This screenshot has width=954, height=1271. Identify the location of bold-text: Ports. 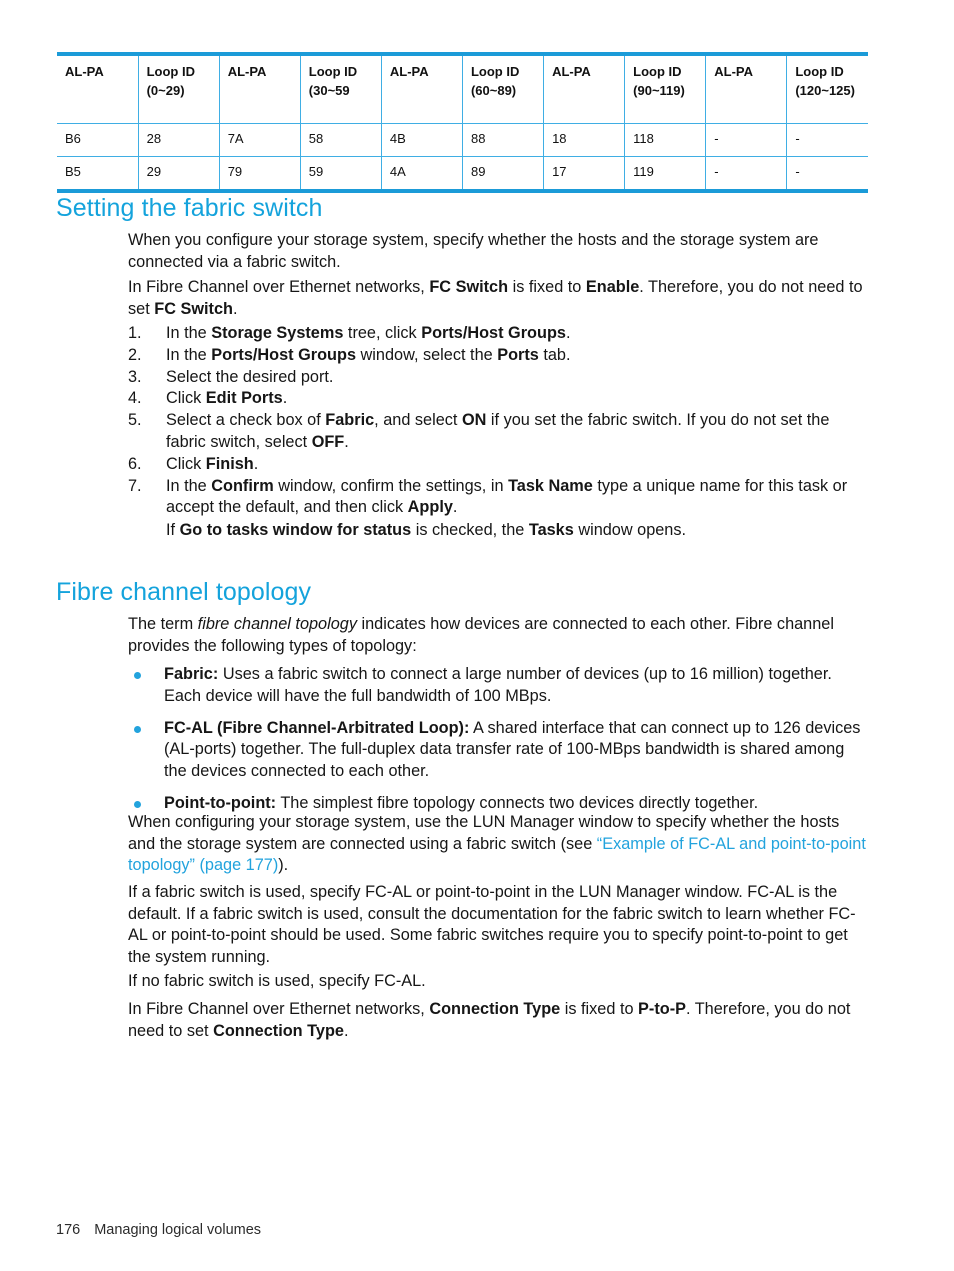
(518, 354).